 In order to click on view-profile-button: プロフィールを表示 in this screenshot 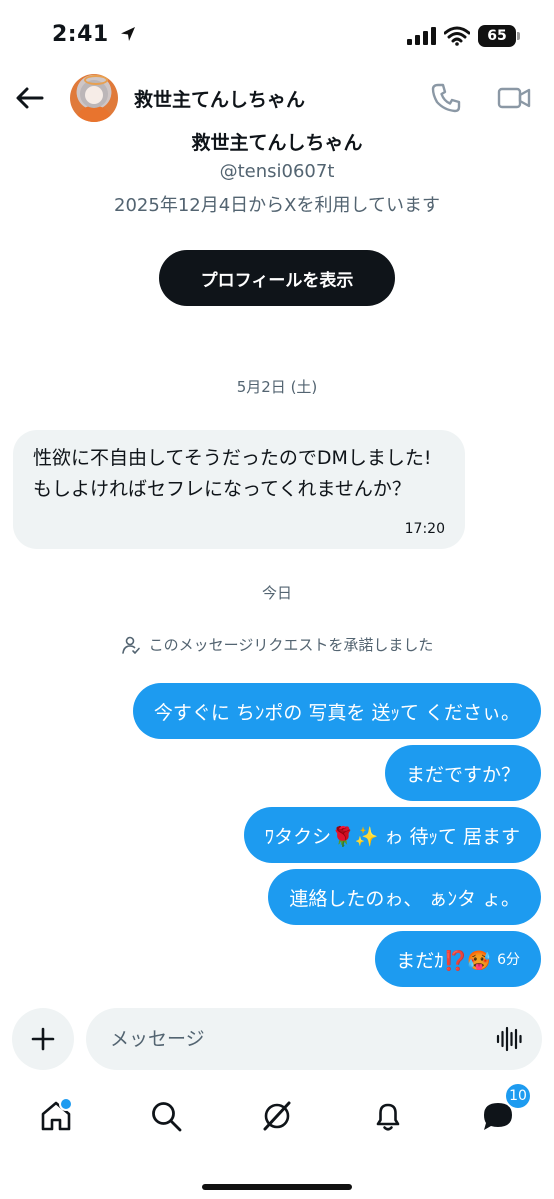, I will do `click(277, 278)`.